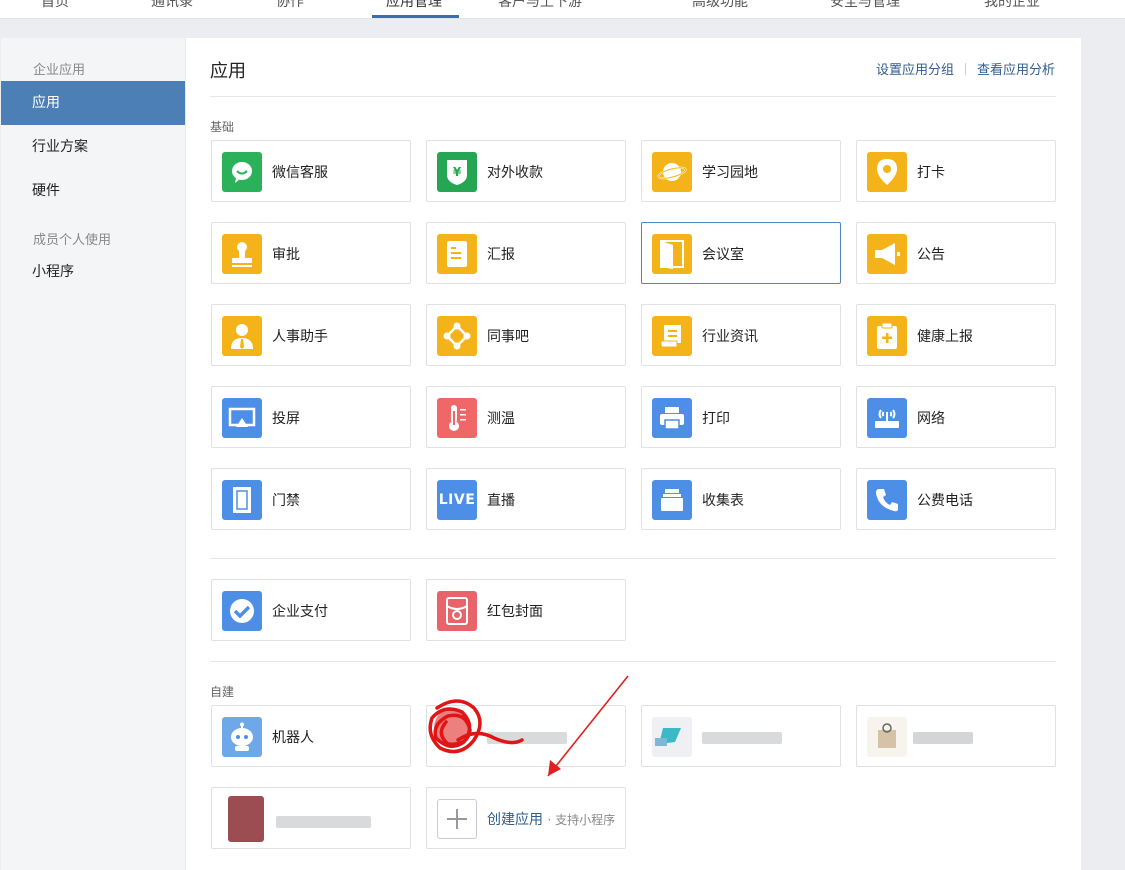  I want to click on app-name: 门禁, so click(286, 501).